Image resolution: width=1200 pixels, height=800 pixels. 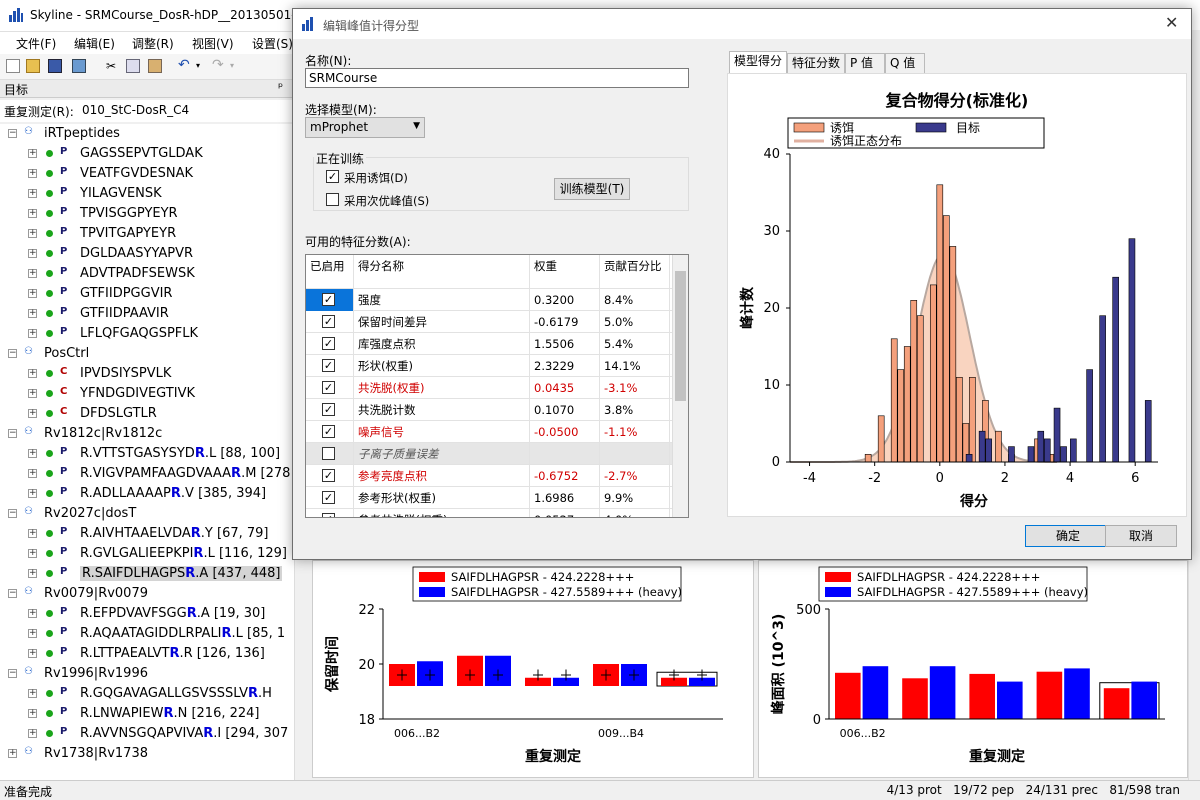 I want to click on collapse-icon: +, so click(x=12, y=753).